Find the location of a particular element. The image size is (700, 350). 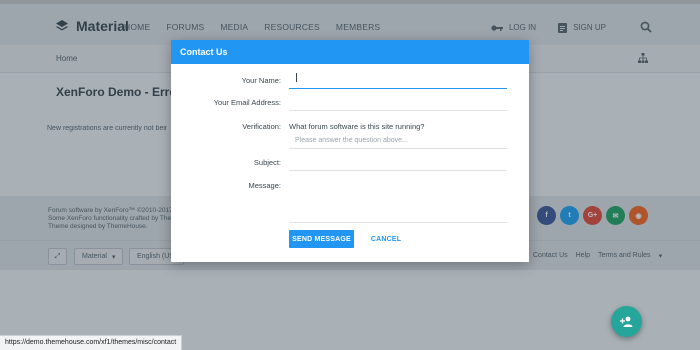

email-label: Your Email Address: is located at coordinates (247, 102).